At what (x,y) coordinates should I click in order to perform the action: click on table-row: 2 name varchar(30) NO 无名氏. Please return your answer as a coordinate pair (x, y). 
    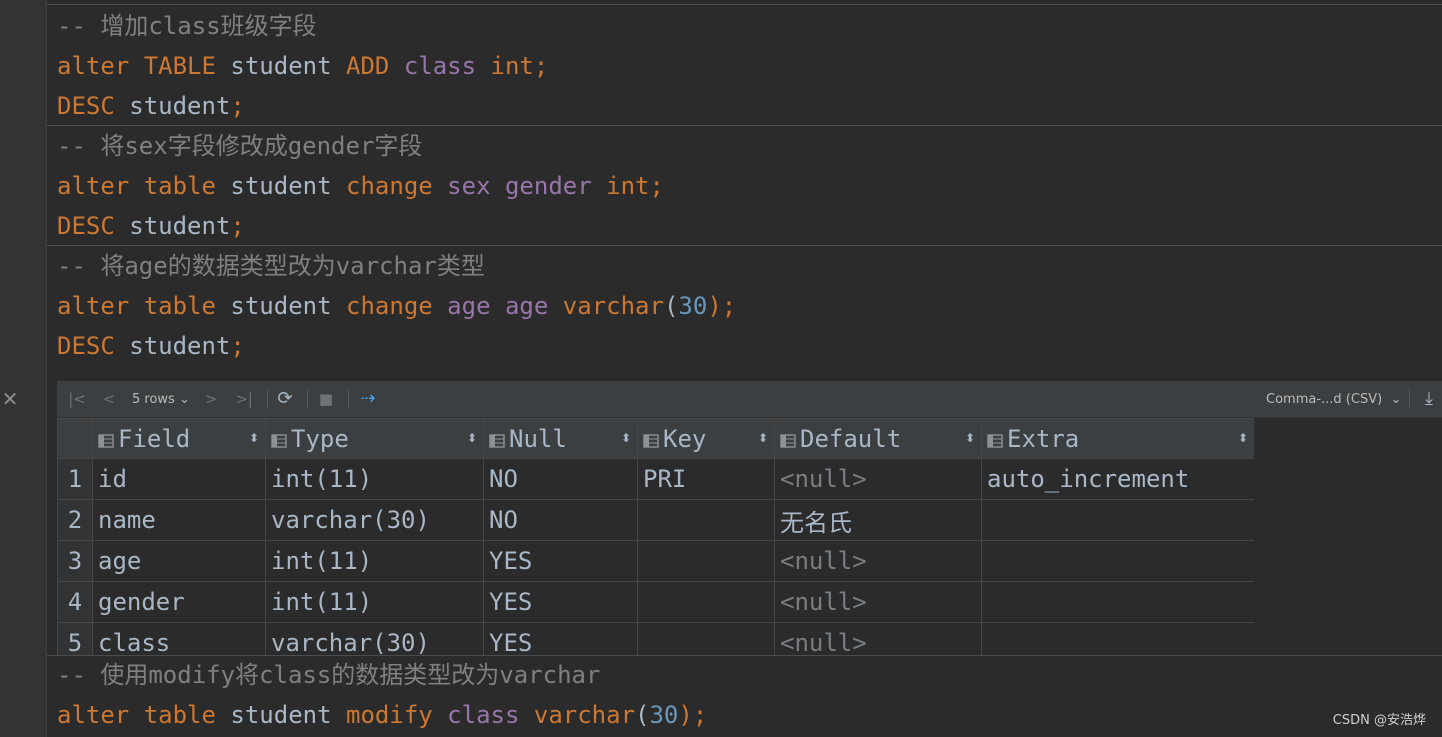
    Looking at the image, I should click on (655, 520).